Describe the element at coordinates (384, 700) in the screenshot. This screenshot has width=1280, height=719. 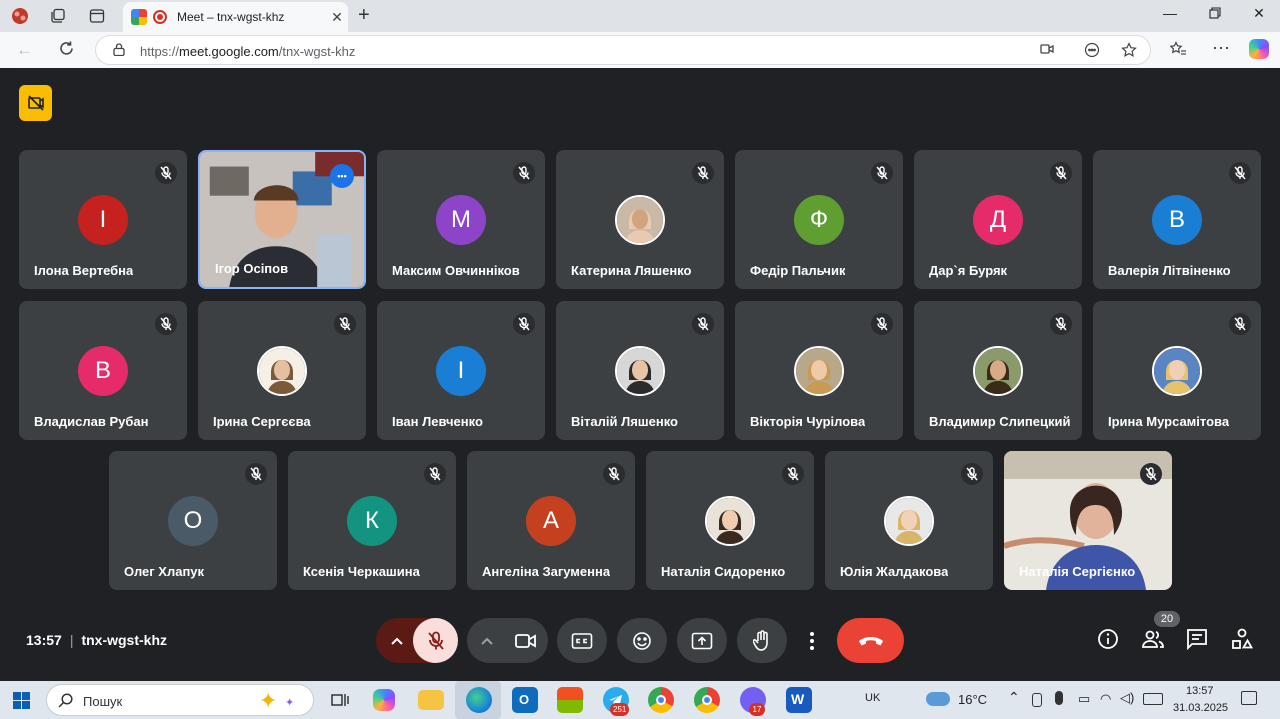
I see `copilot-taskbar-icon` at that location.